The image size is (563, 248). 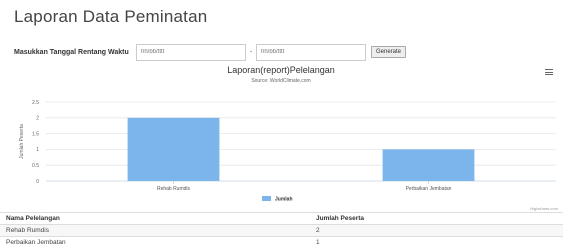 I want to click on y-tick-label: 2.5, so click(x=35, y=103).